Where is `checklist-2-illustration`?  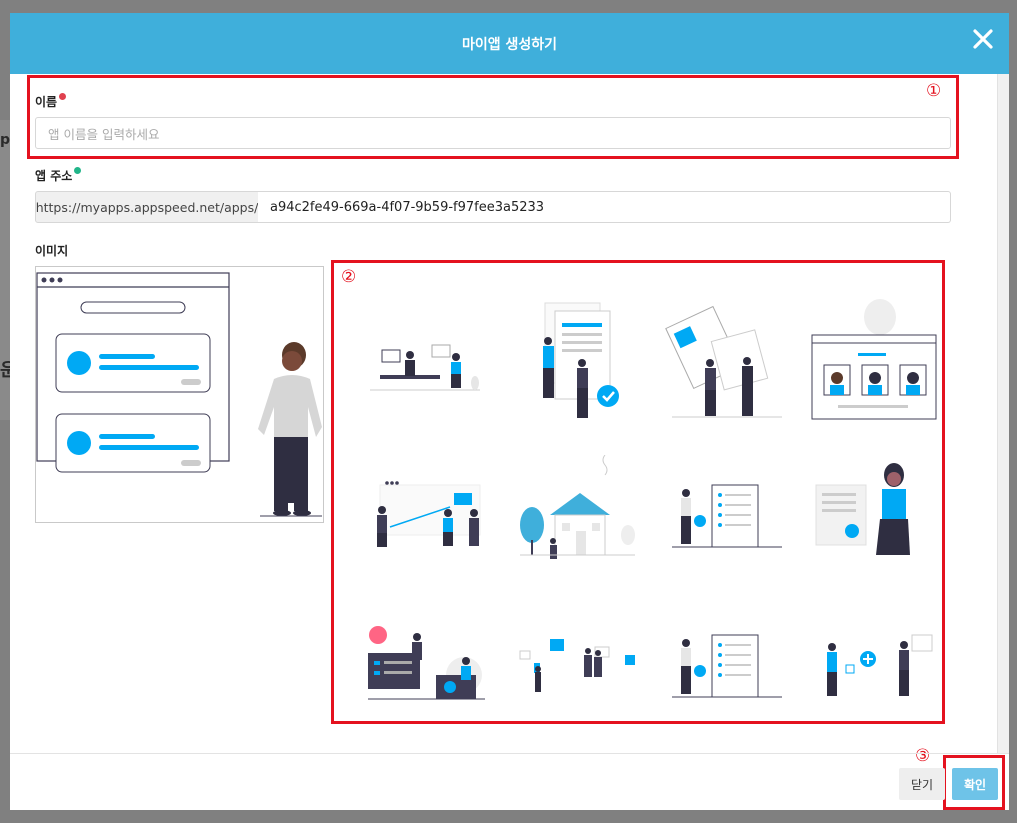
checklist-2-illustration is located at coordinates (727, 666).